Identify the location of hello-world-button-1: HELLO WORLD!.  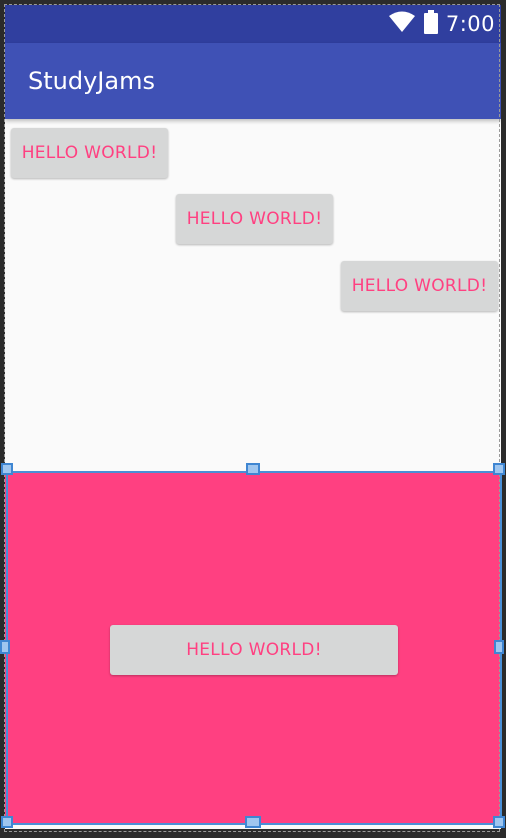
(89, 153).